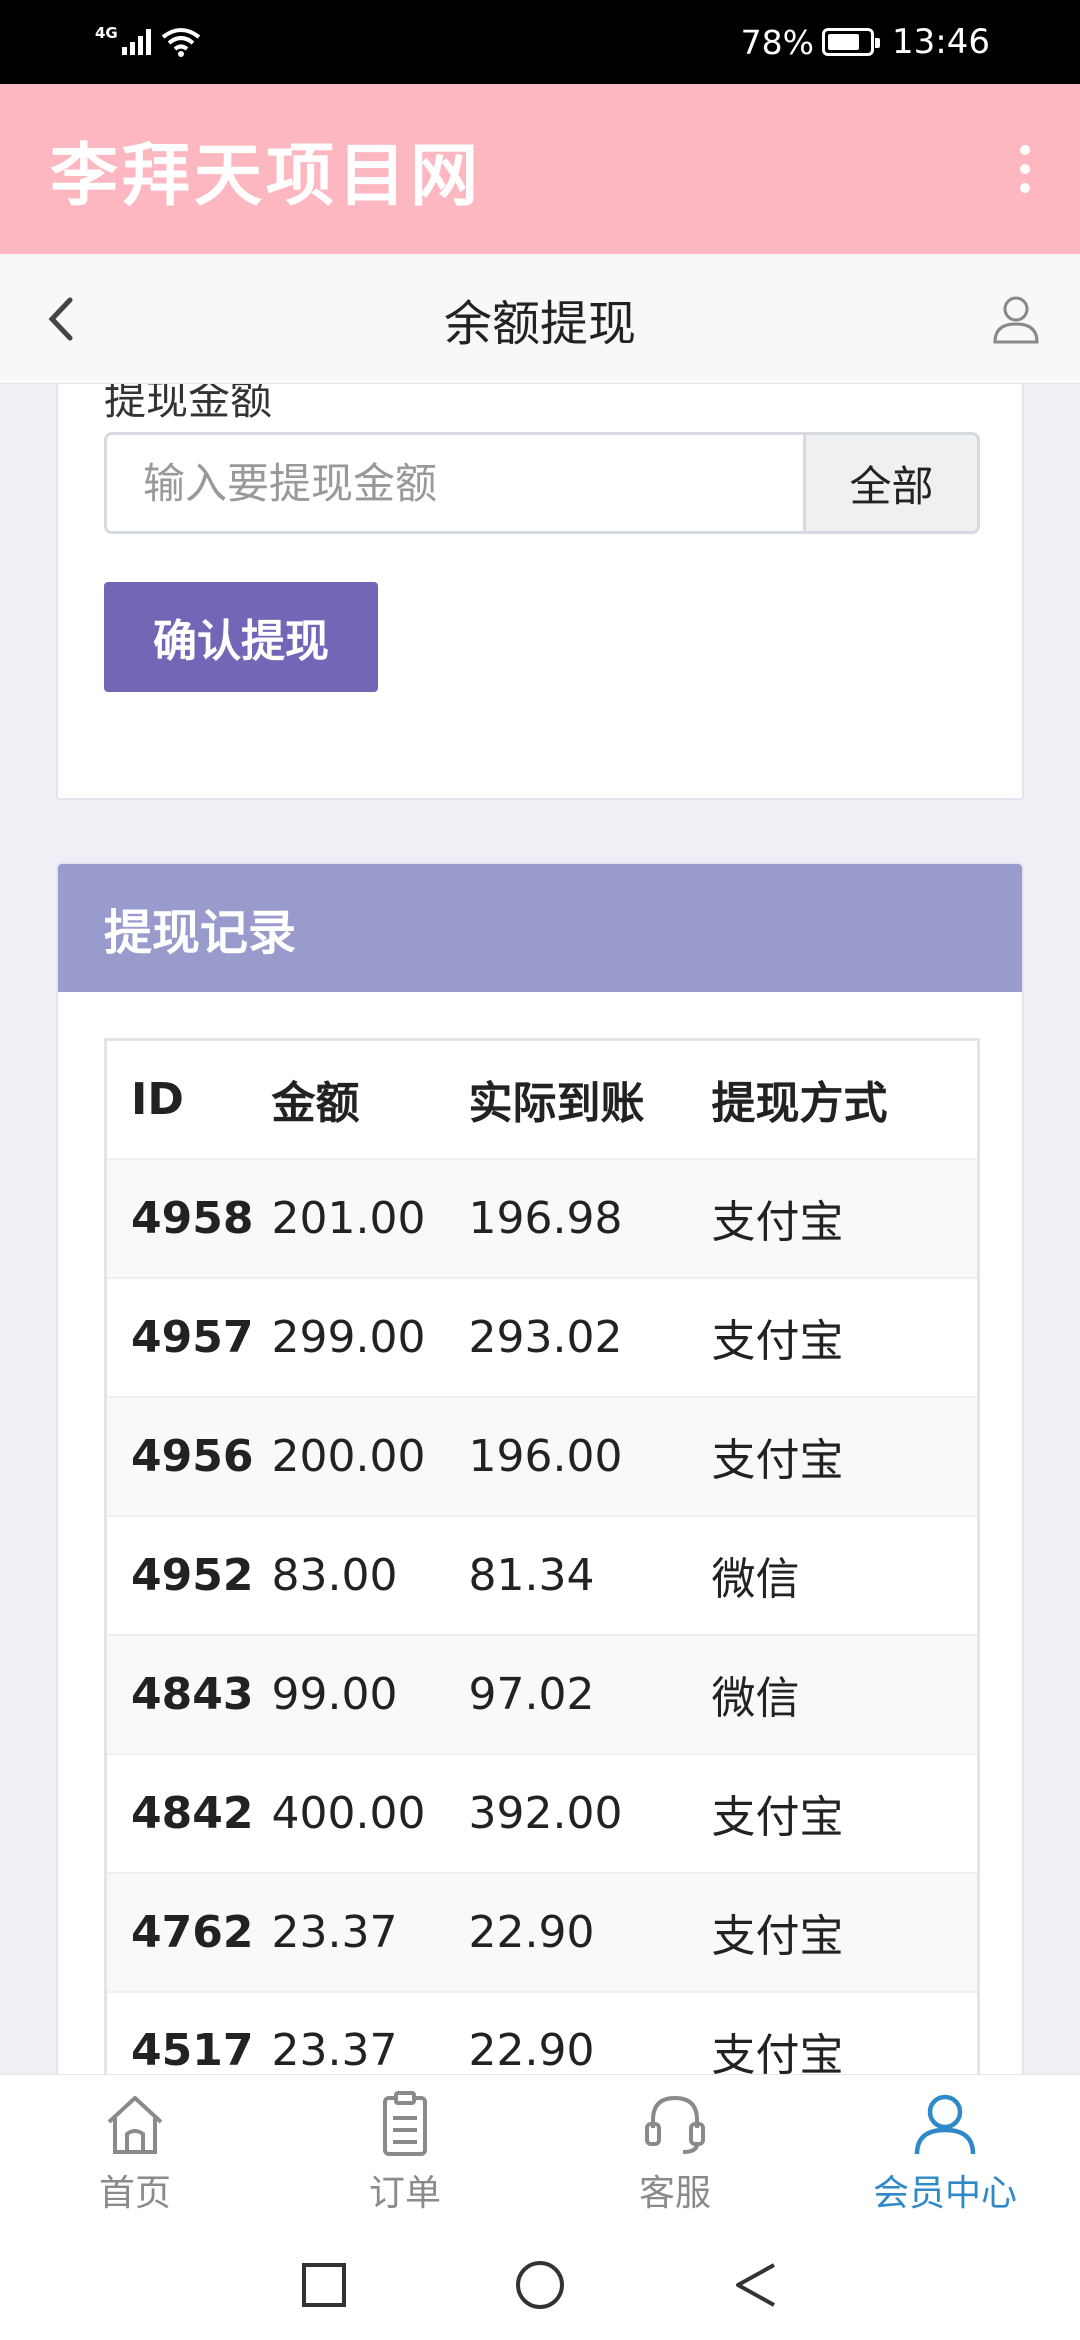 The image size is (1080, 2340). What do you see at coordinates (188, 2032) in the screenshot?
I see `cell-id: 4517` at bounding box center [188, 2032].